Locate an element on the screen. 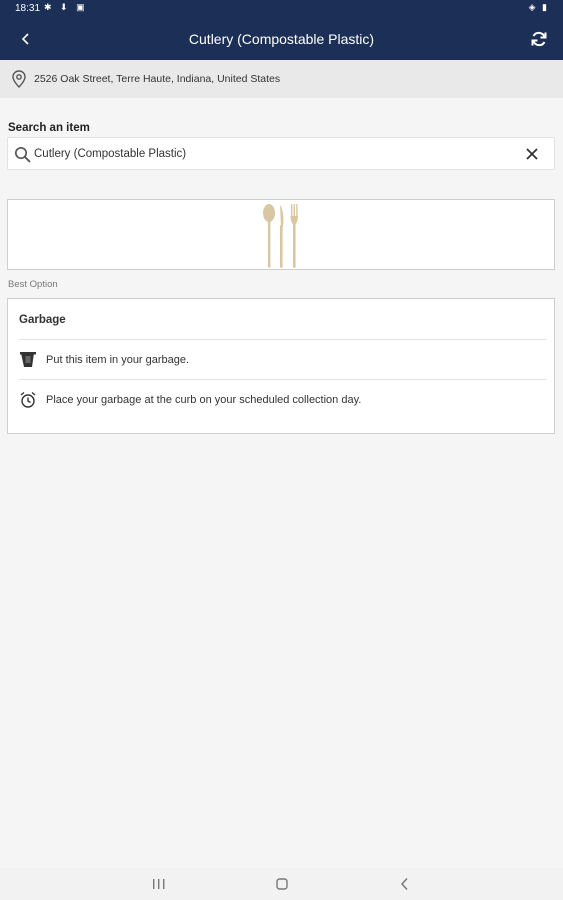 This screenshot has height=900, width=563. status-notification-icons: ✱ ⬇ ▣ is located at coordinates (66, 7).